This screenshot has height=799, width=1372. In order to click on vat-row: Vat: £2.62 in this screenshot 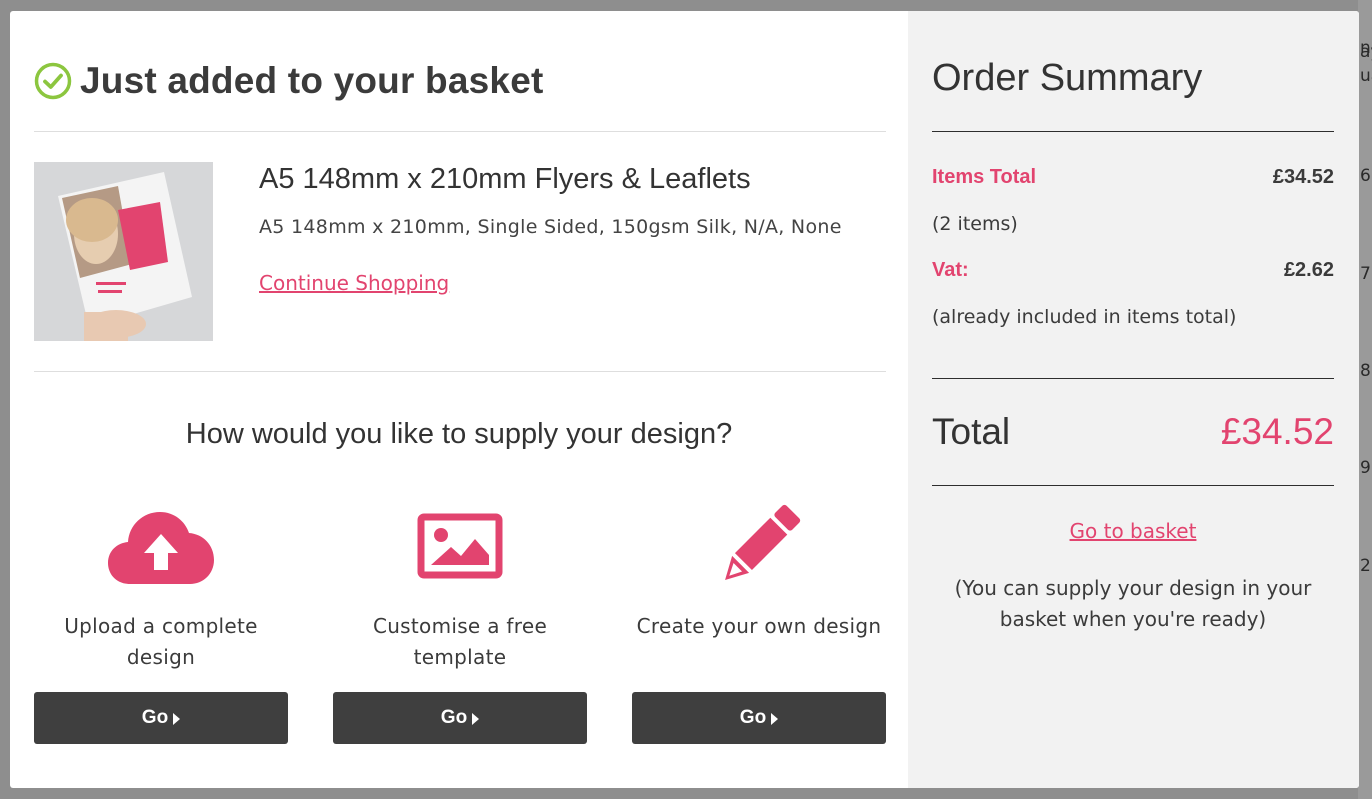, I will do `click(1133, 270)`.